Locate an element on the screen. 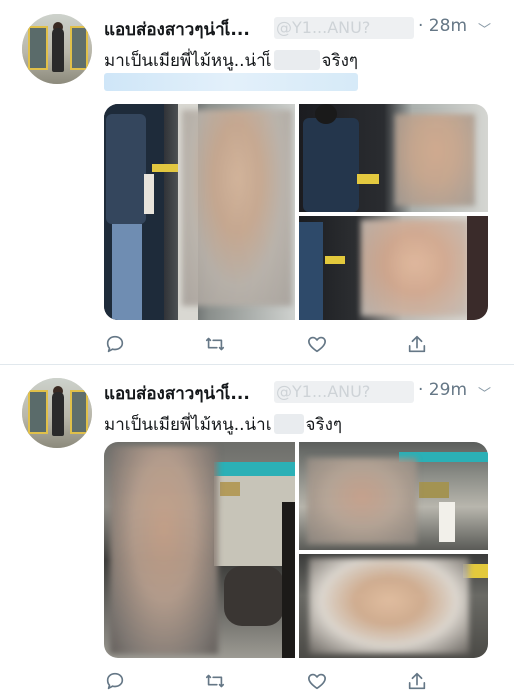 This screenshot has width=514, height=696. tweet-timestamp: · 29m is located at coordinates (442, 390).